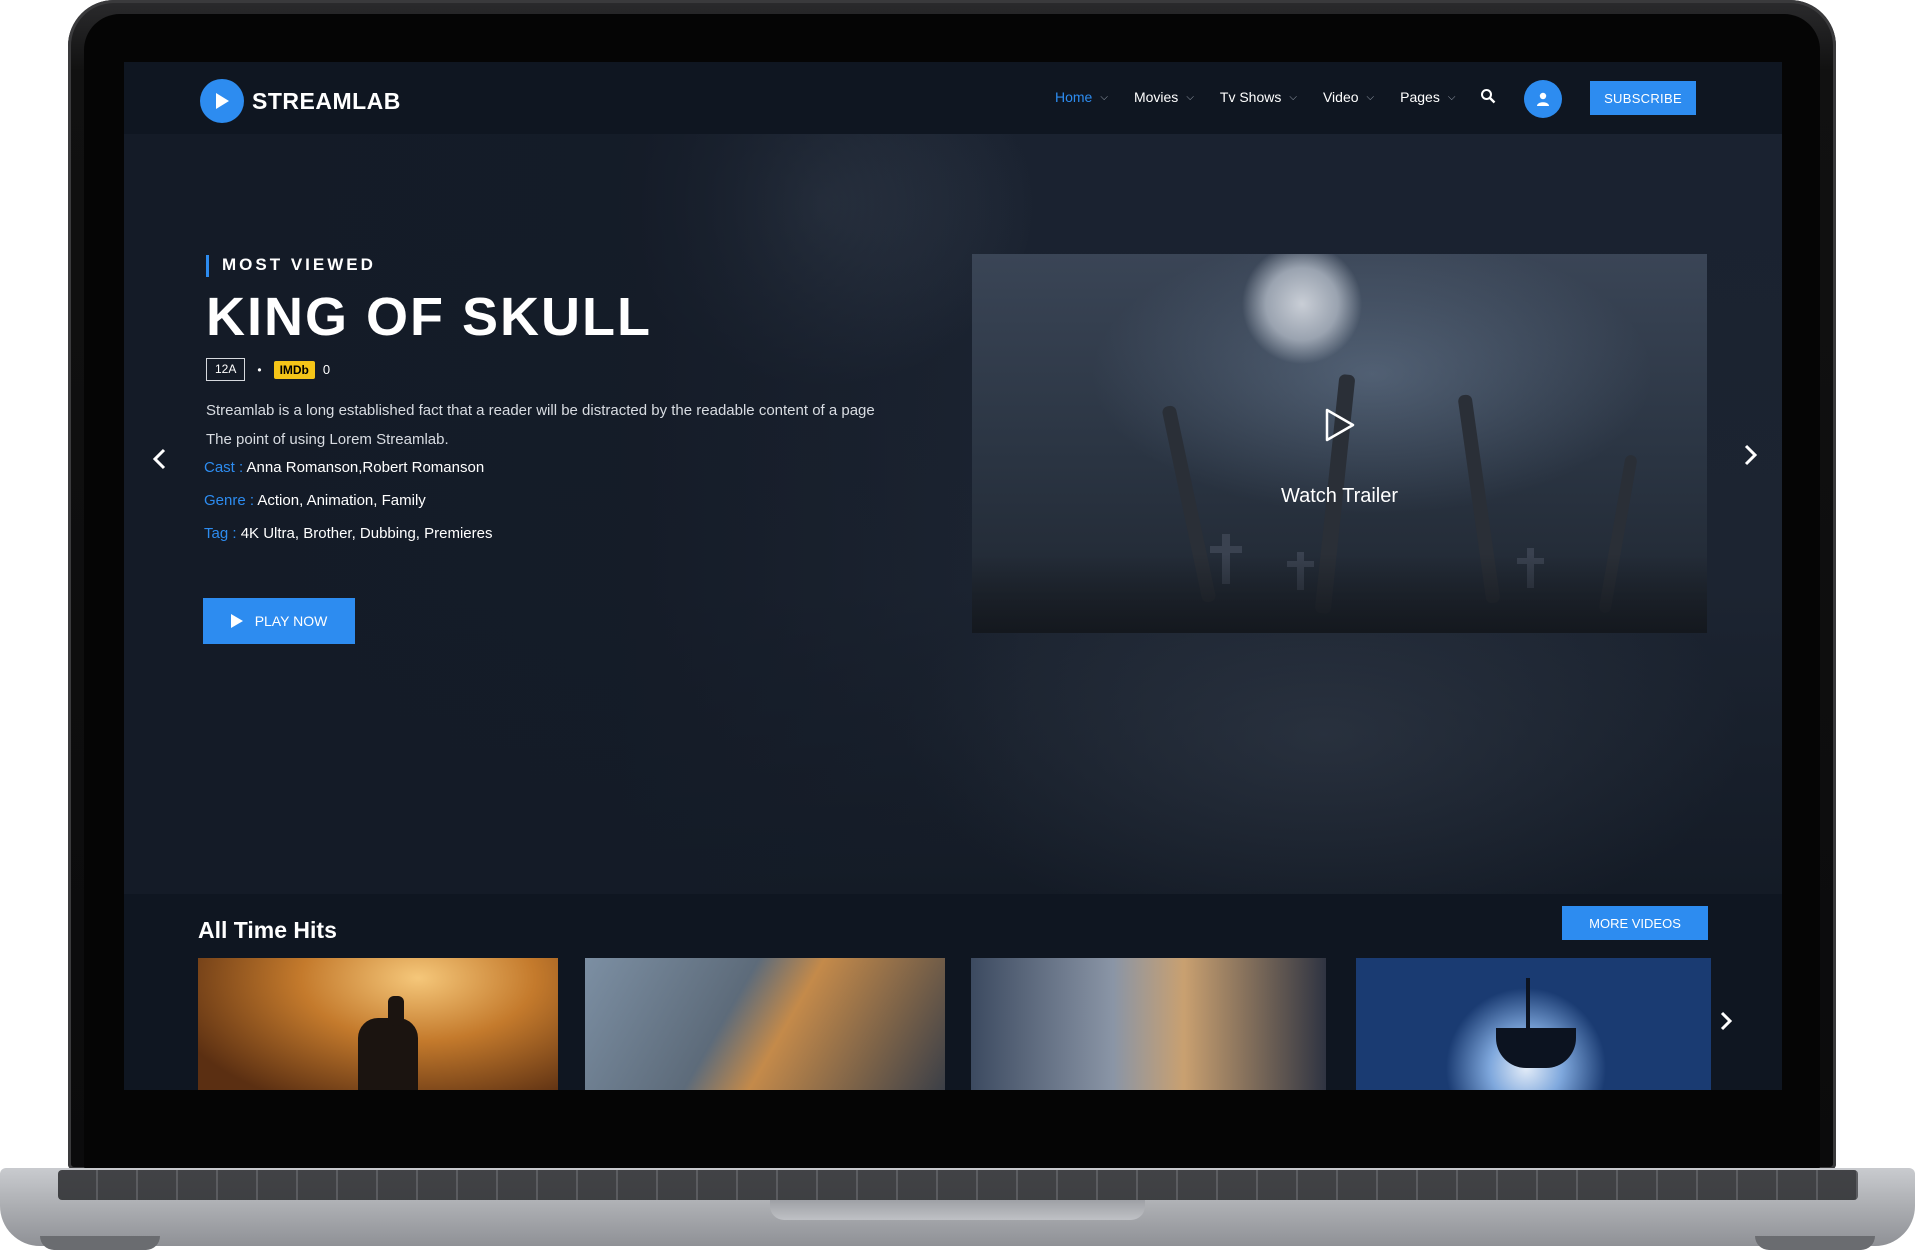 The image size is (1915, 1256). What do you see at coordinates (267, 930) in the screenshot?
I see `section-title: All Time Hits` at bounding box center [267, 930].